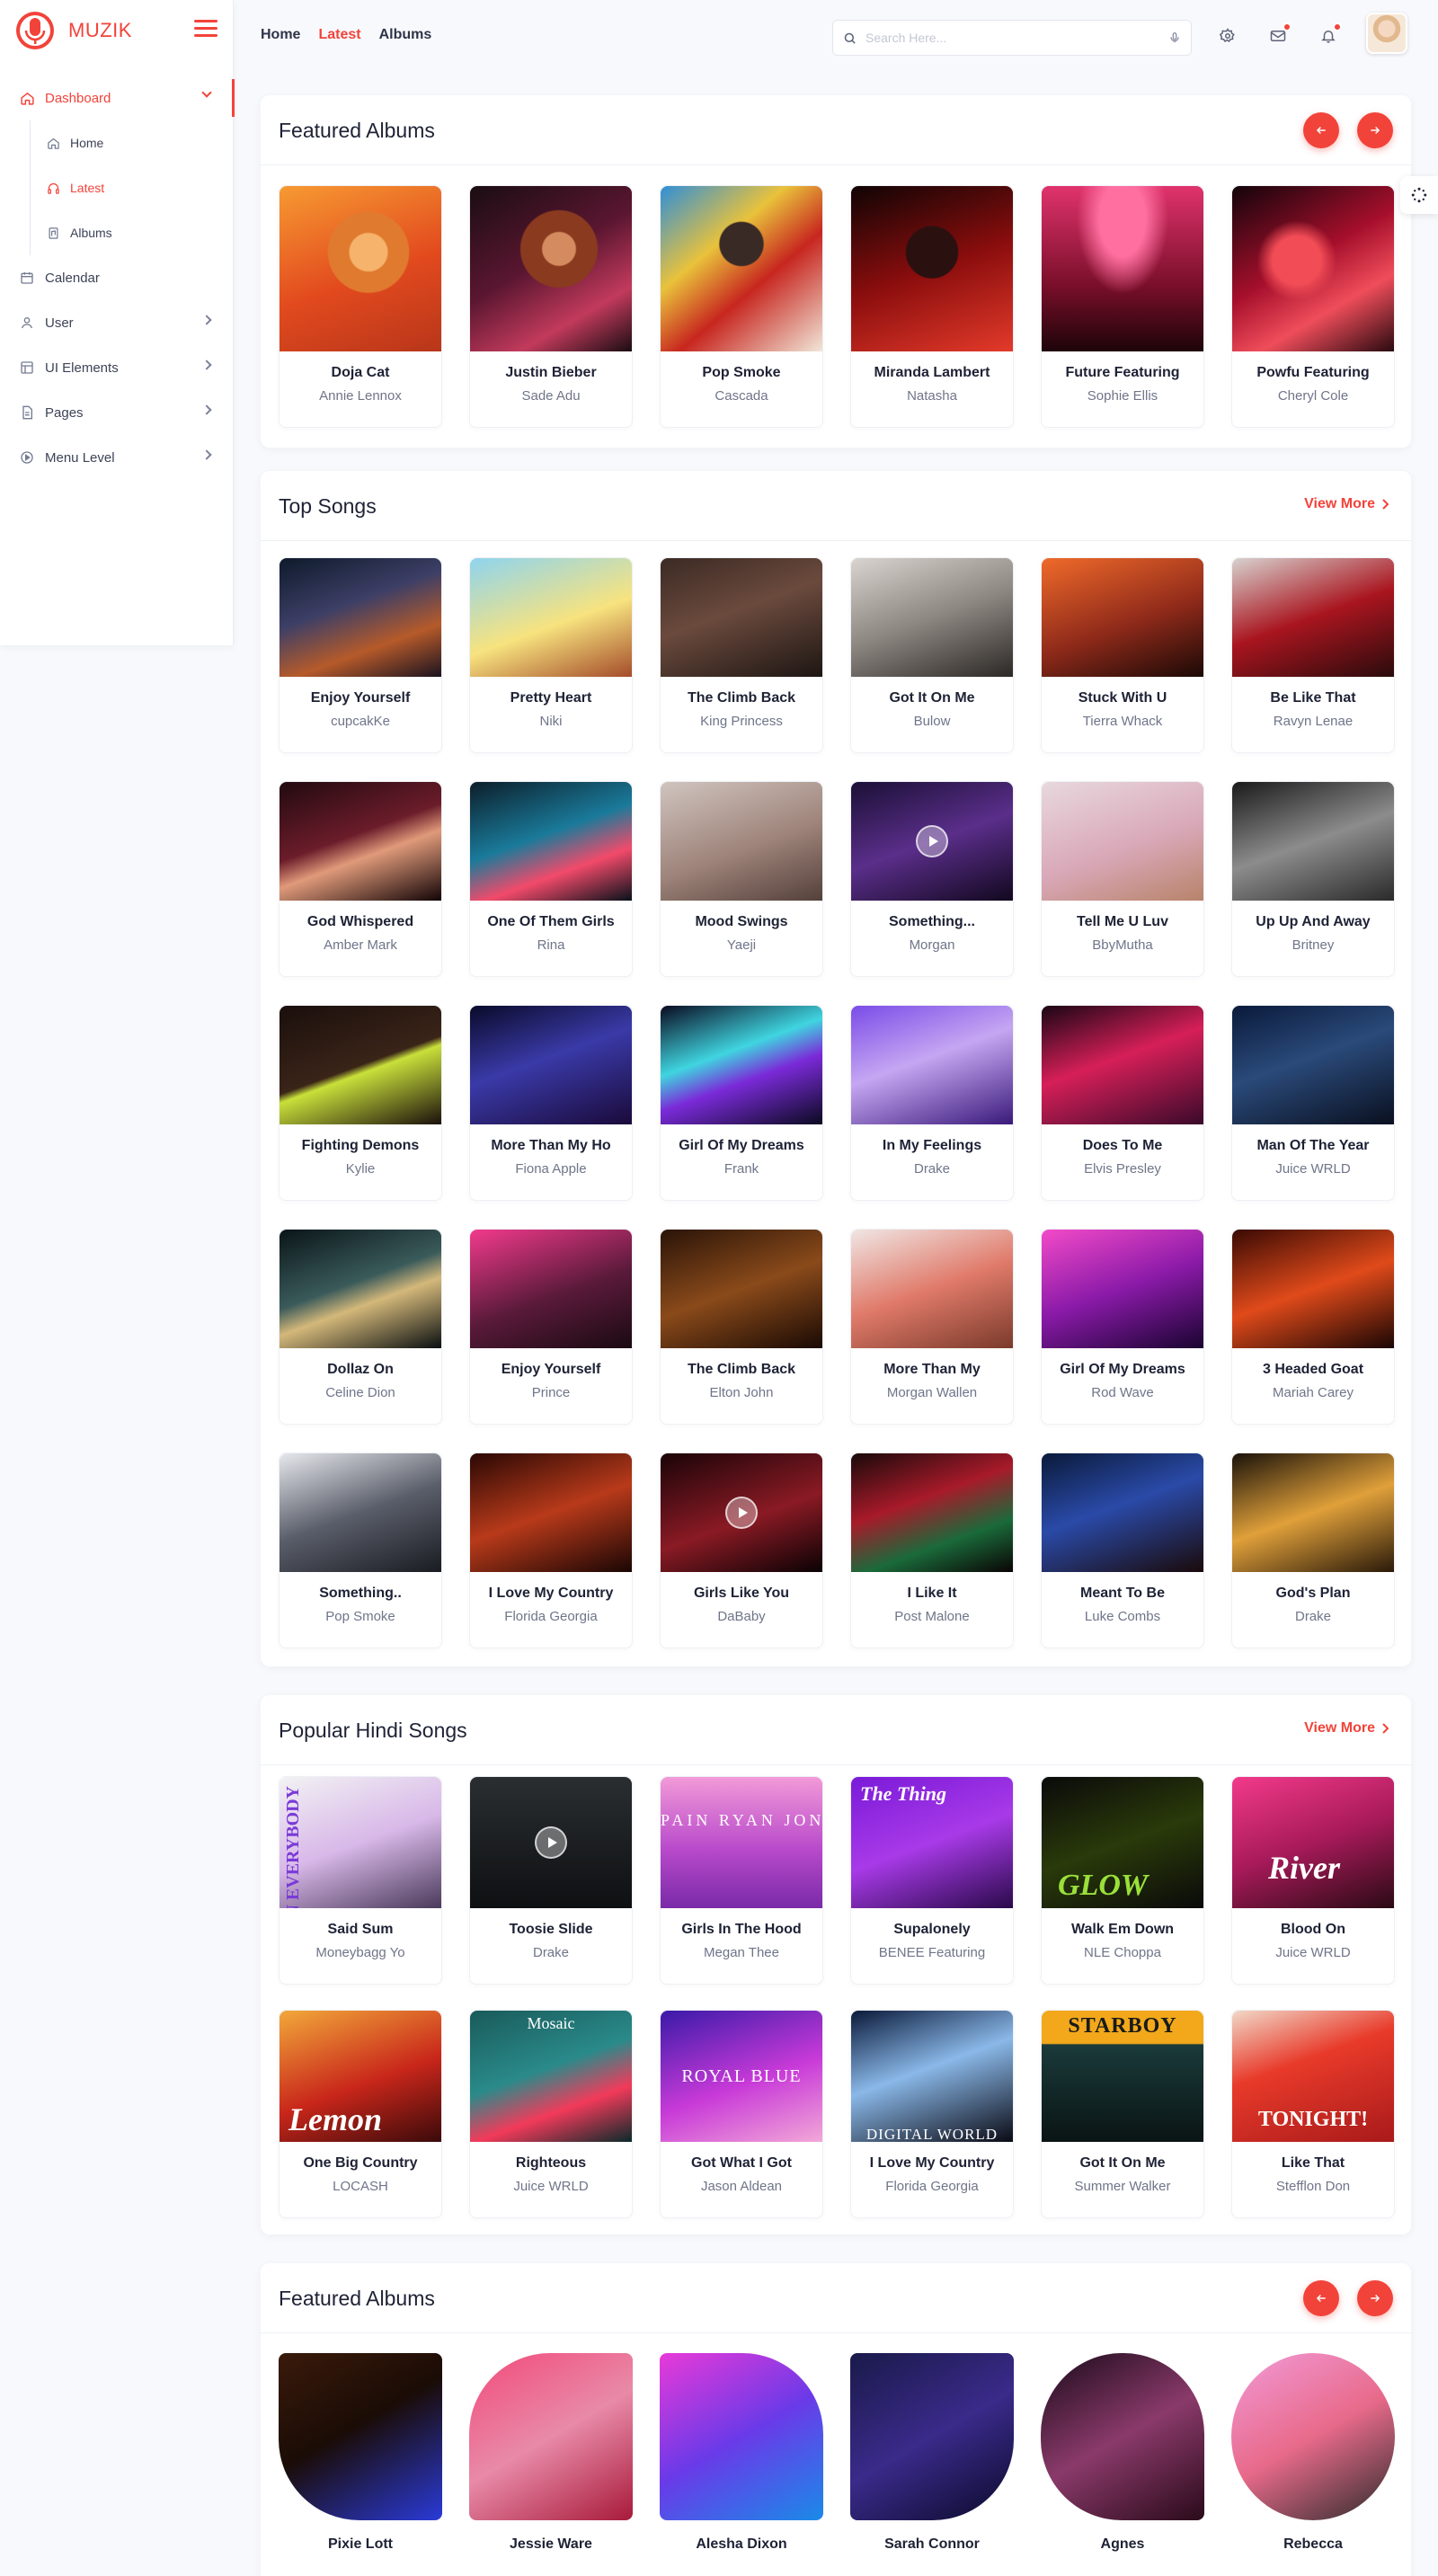 The width and height of the screenshot is (1438, 2576). I want to click on artist-name: King Princess, so click(741, 721).